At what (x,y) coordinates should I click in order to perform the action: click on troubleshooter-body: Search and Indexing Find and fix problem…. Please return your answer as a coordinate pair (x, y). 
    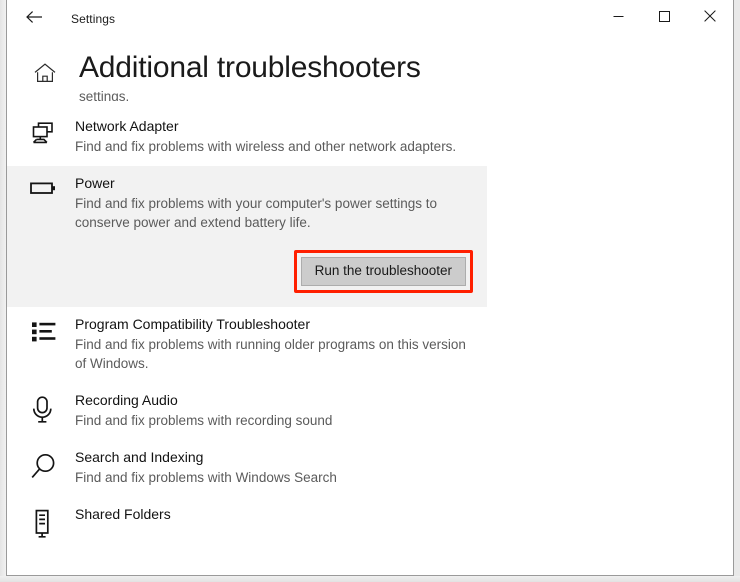
    Looking at the image, I should click on (279, 467).